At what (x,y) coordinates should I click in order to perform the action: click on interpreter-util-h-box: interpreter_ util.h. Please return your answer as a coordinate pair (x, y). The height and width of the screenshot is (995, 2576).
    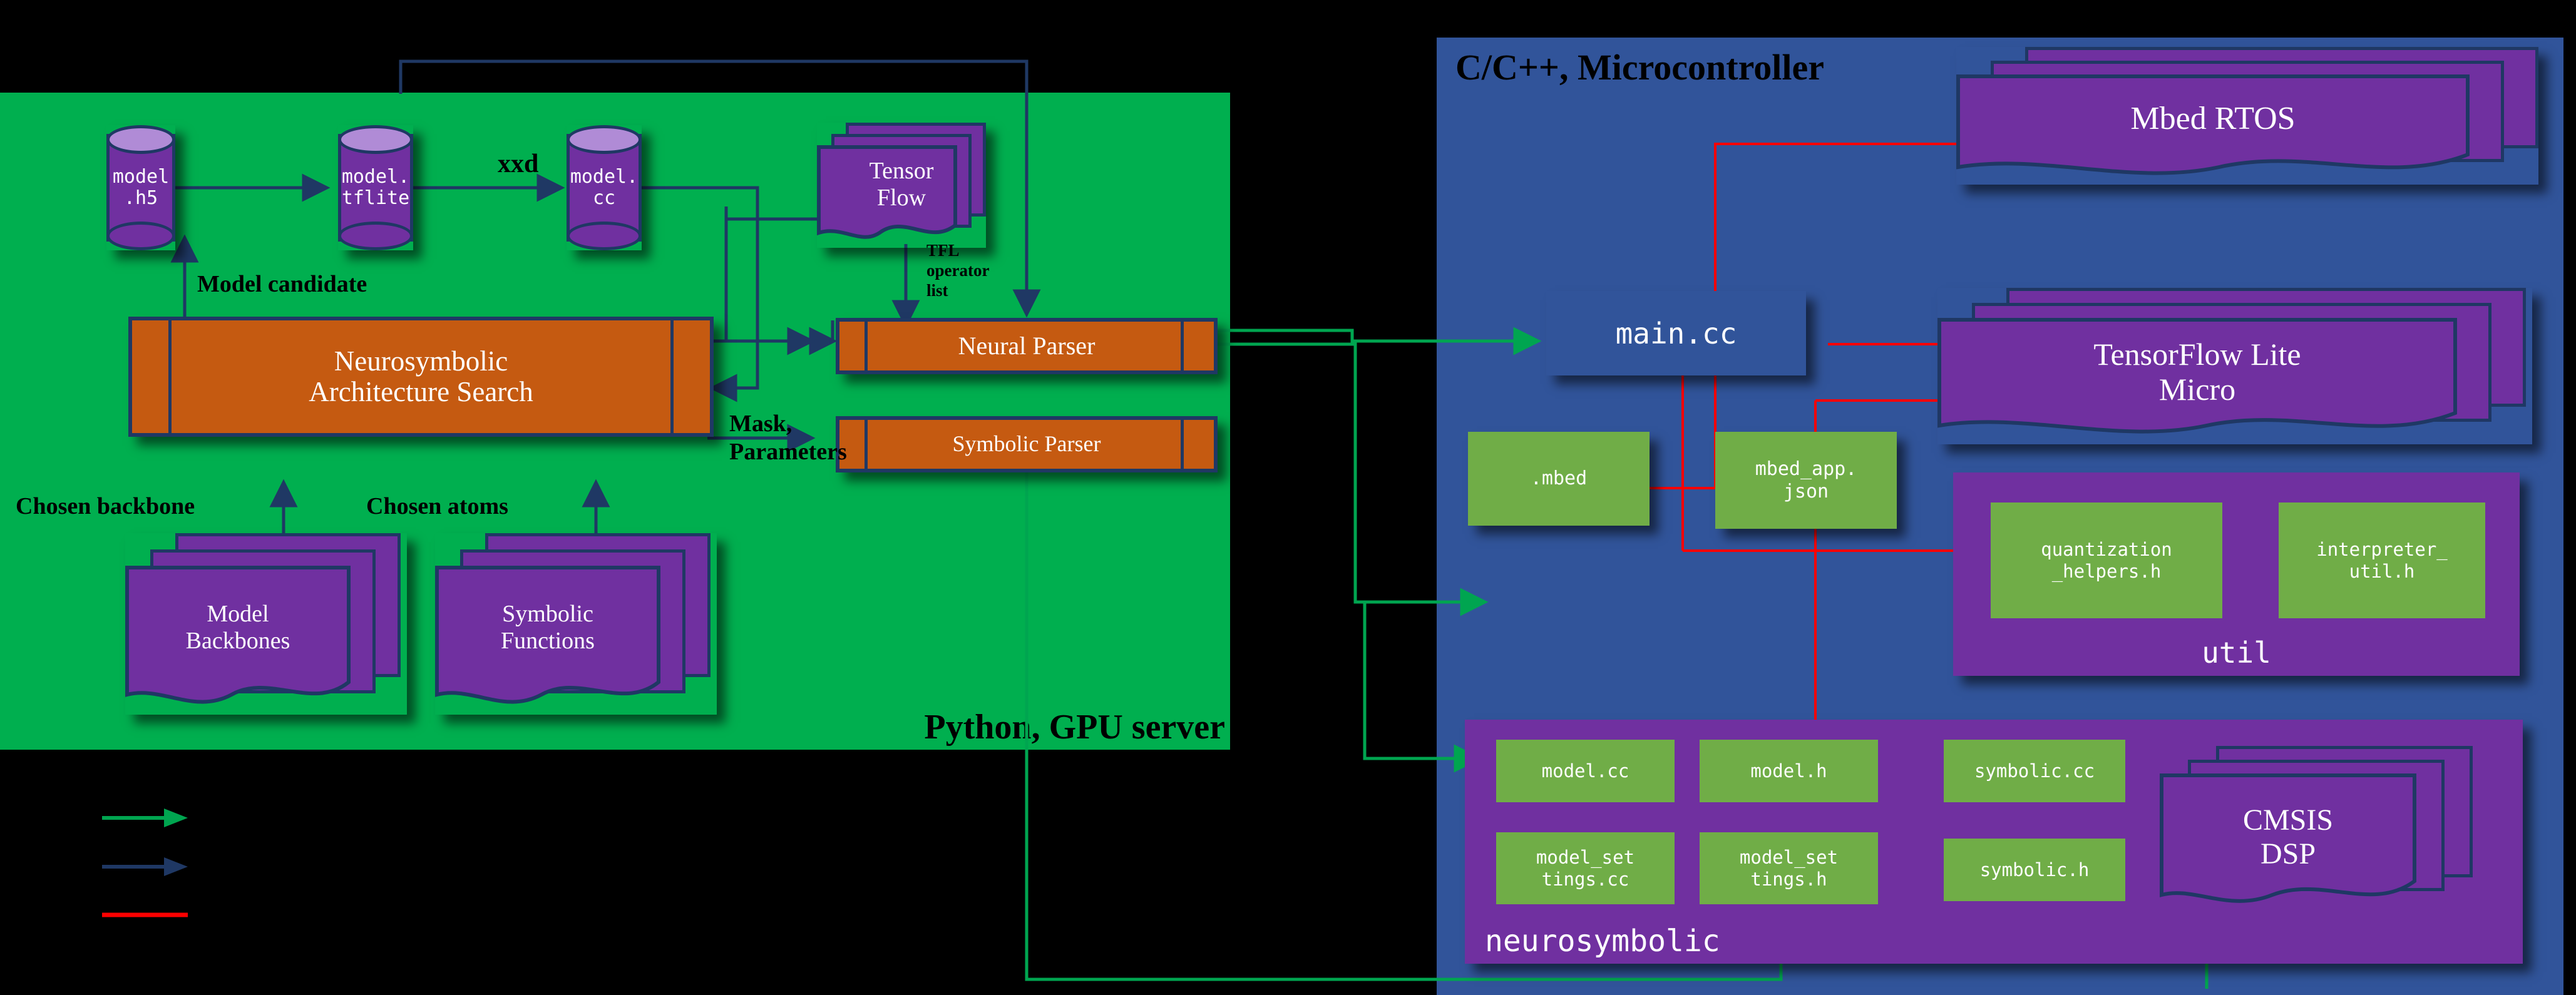
    Looking at the image, I should click on (2382, 560).